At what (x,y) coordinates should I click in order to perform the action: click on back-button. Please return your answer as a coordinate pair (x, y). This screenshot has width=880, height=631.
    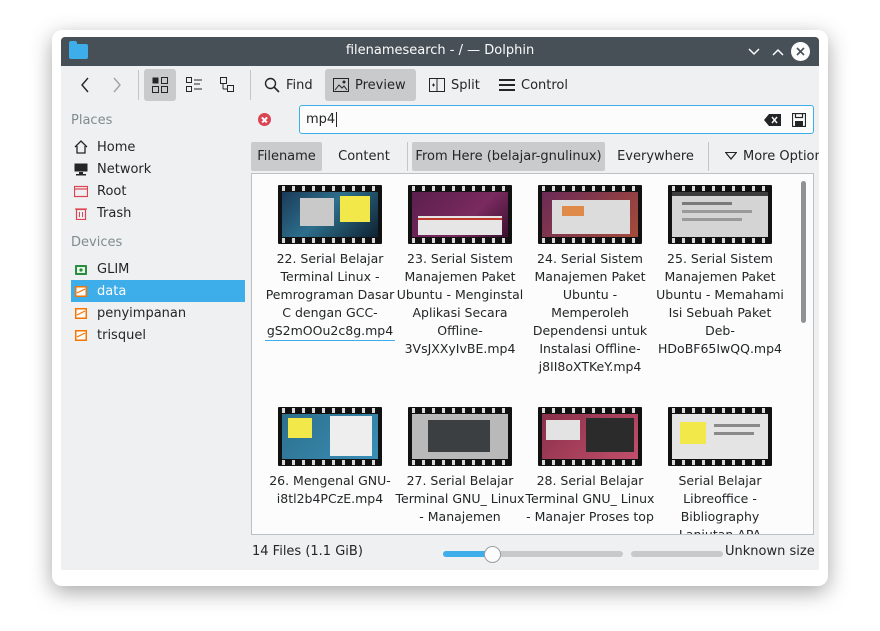
    Looking at the image, I should click on (85, 85).